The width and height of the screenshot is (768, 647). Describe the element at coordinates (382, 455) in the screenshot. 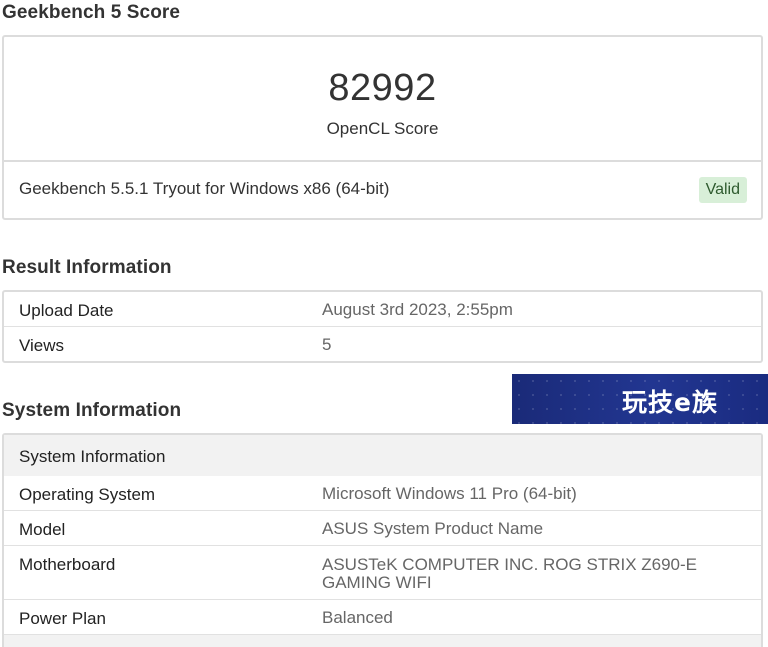

I see `table-header-row: System Information` at that location.